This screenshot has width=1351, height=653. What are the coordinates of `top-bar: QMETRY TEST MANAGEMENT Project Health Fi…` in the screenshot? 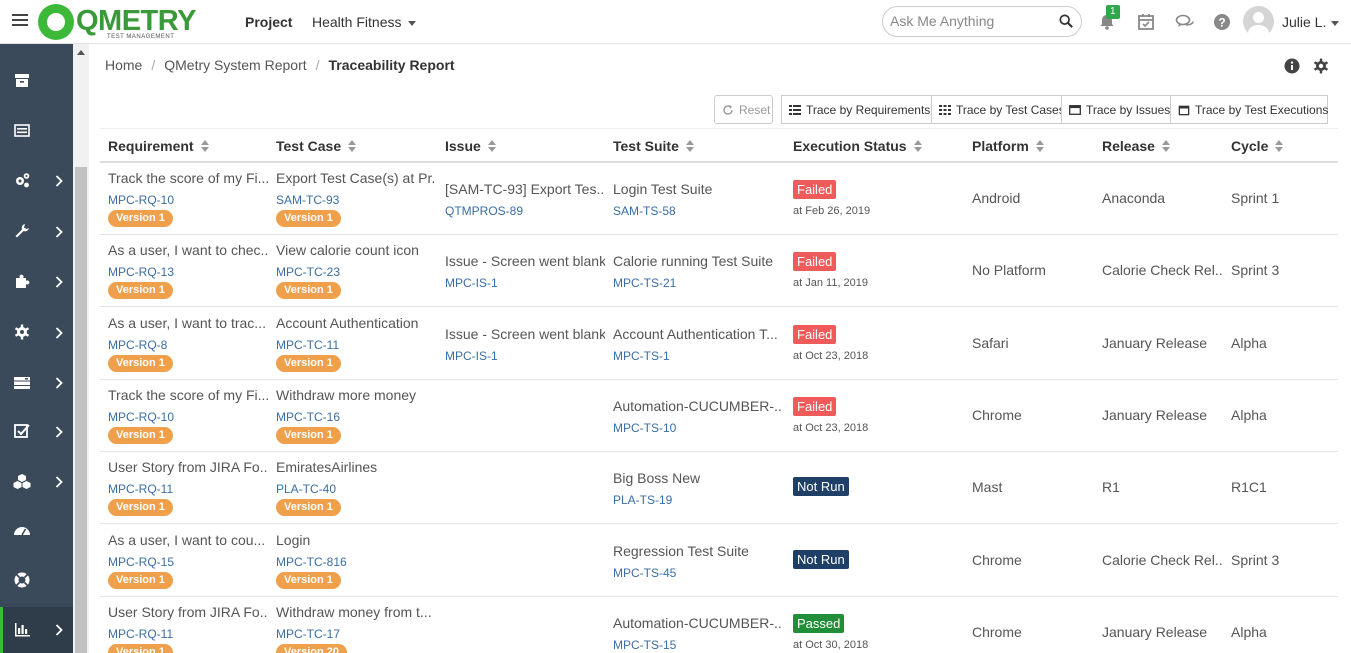 It's located at (675, 22).